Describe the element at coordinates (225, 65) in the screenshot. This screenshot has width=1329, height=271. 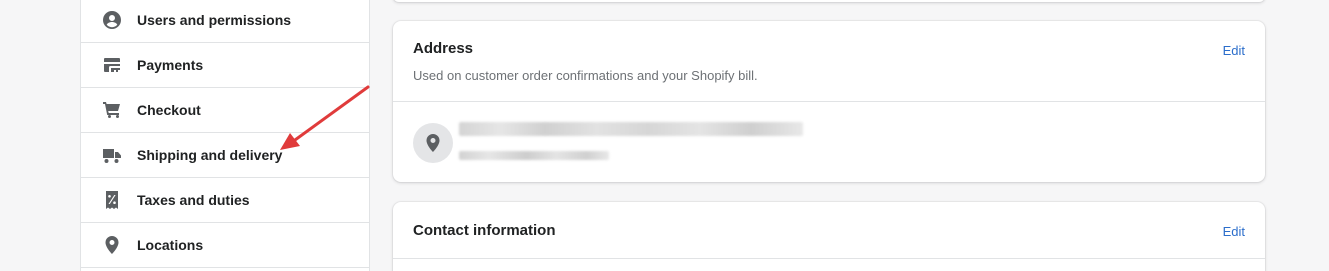
I see `sidebar-item-payments: Payments` at that location.